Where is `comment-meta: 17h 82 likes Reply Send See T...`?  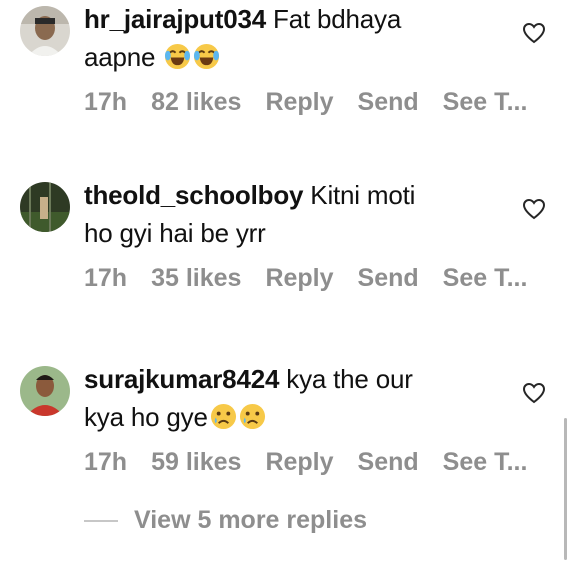 comment-meta: 17h 82 likes Reply Send See T... is located at coordinates (317, 102).